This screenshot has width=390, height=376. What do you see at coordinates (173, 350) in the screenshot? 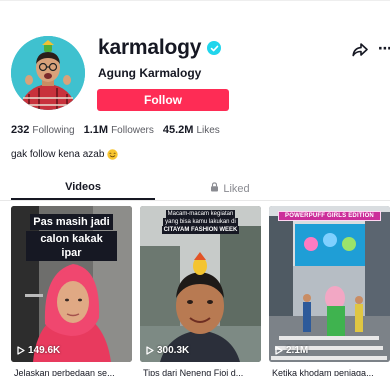
I see `video-views-count: 300.3K` at bounding box center [173, 350].